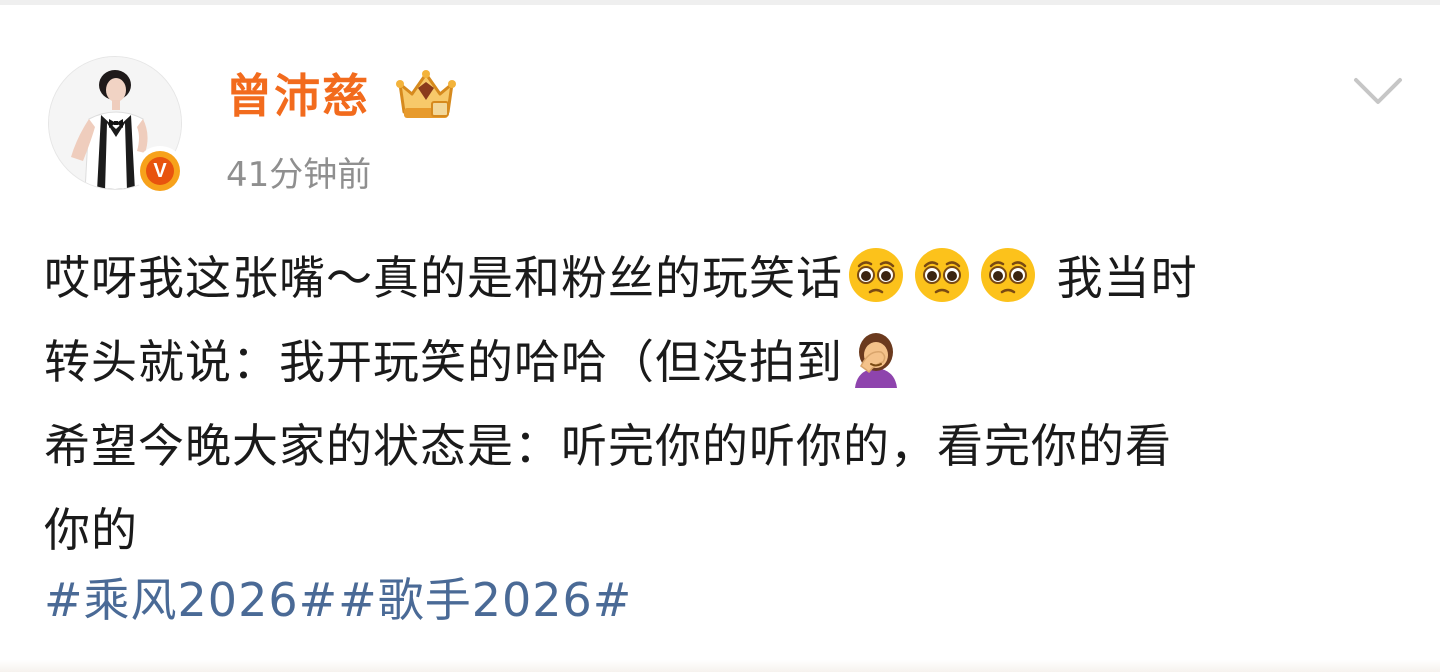  What do you see at coordinates (299, 175) in the screenshot?
I see `post-timestamp: 41分钟前` at bounding box center [299, 175].